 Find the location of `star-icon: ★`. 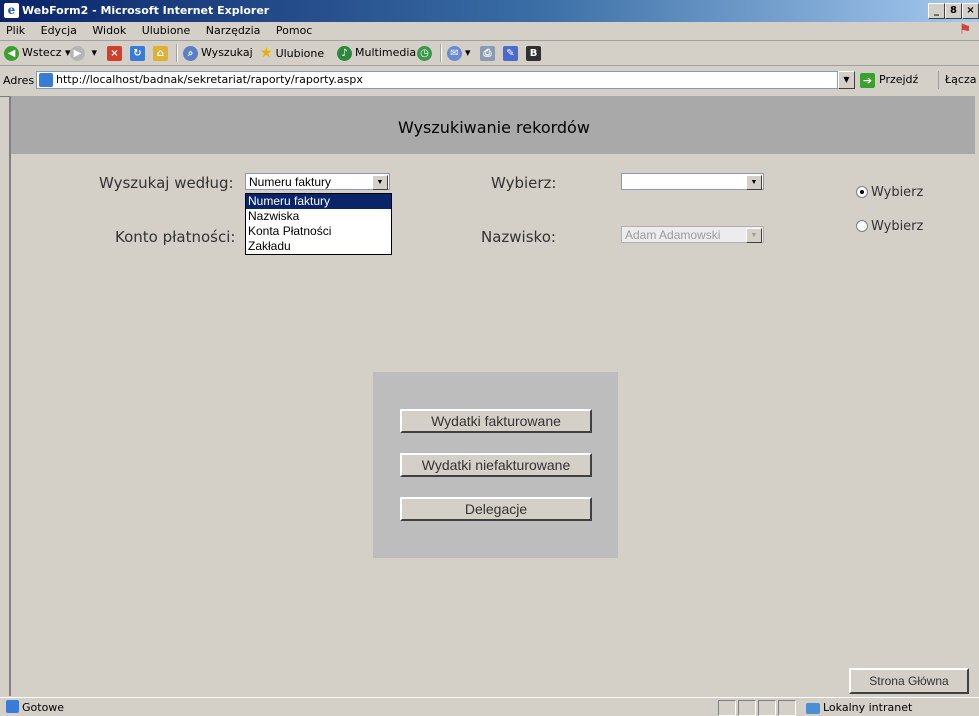

star-icon: ★ is located at coordinates (266, 53).